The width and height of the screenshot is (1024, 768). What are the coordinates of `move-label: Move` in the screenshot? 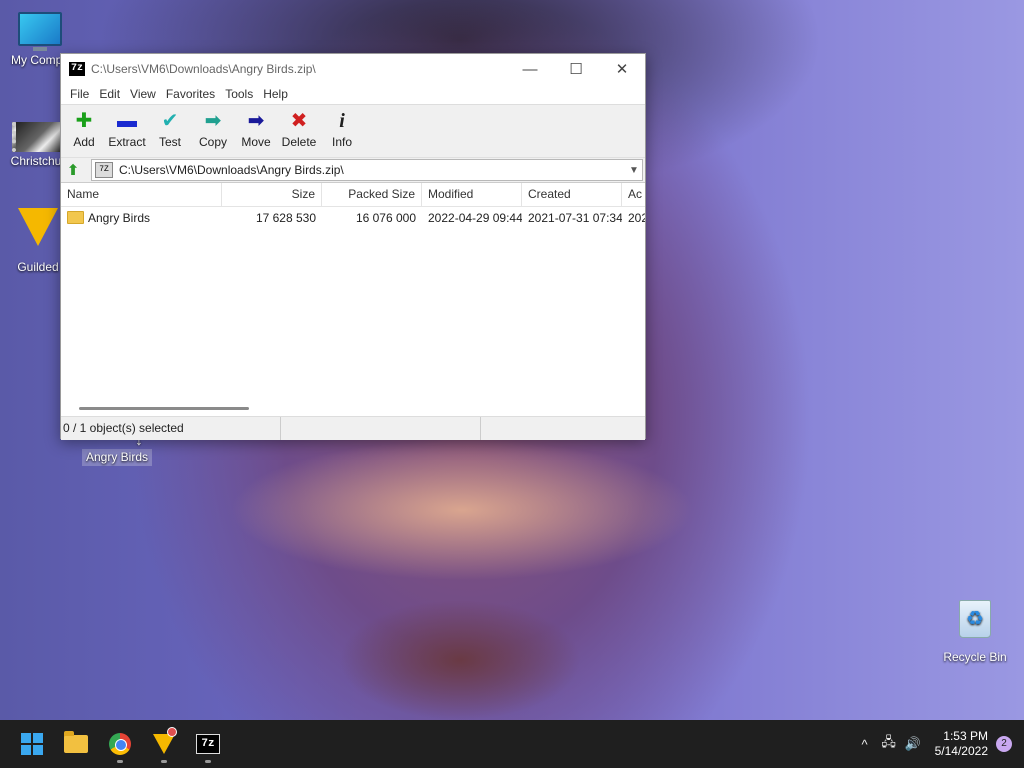 It's located at (256, 142).